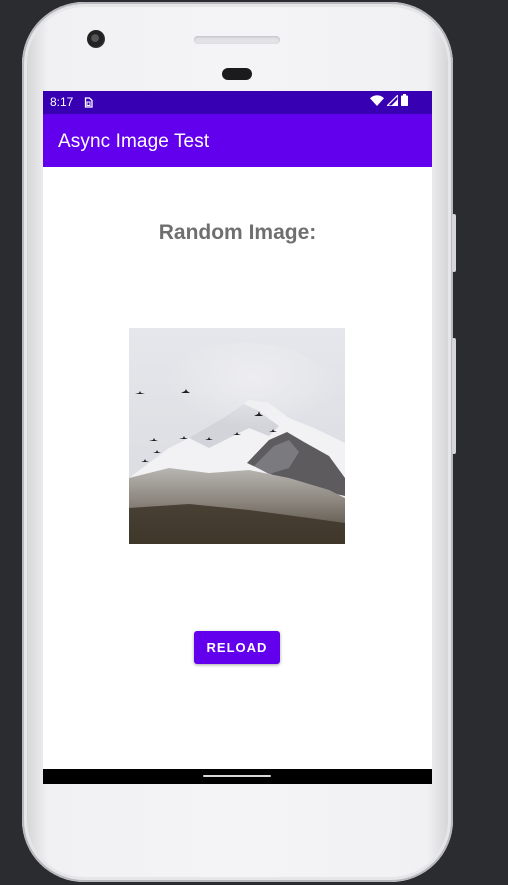  I want to click on app-bar: Async Image Test, so click(237, 140).